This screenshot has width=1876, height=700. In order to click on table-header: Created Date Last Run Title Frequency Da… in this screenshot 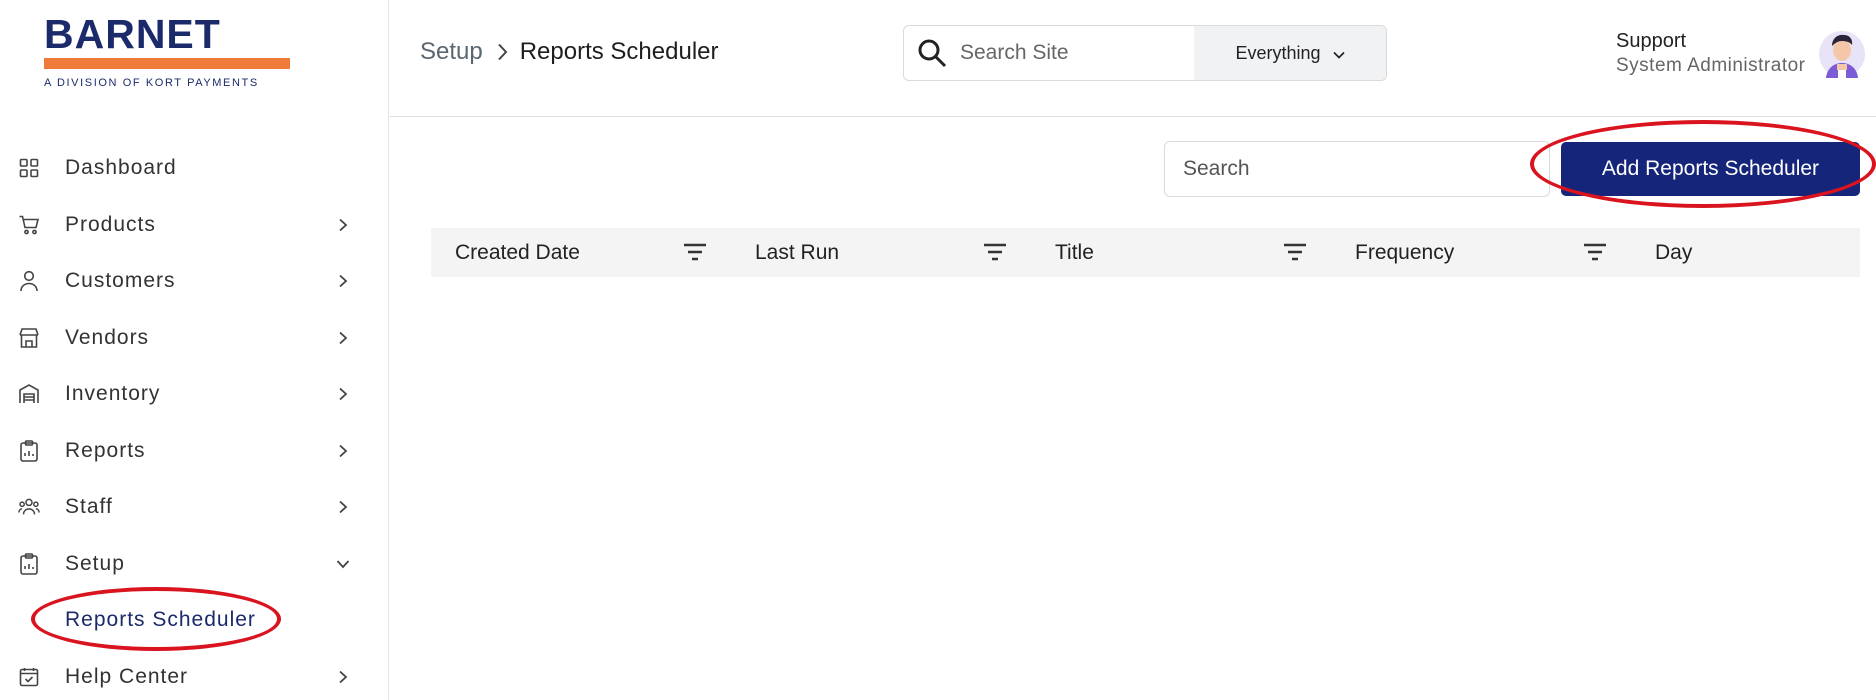, I will do `click(1145, 252)`.